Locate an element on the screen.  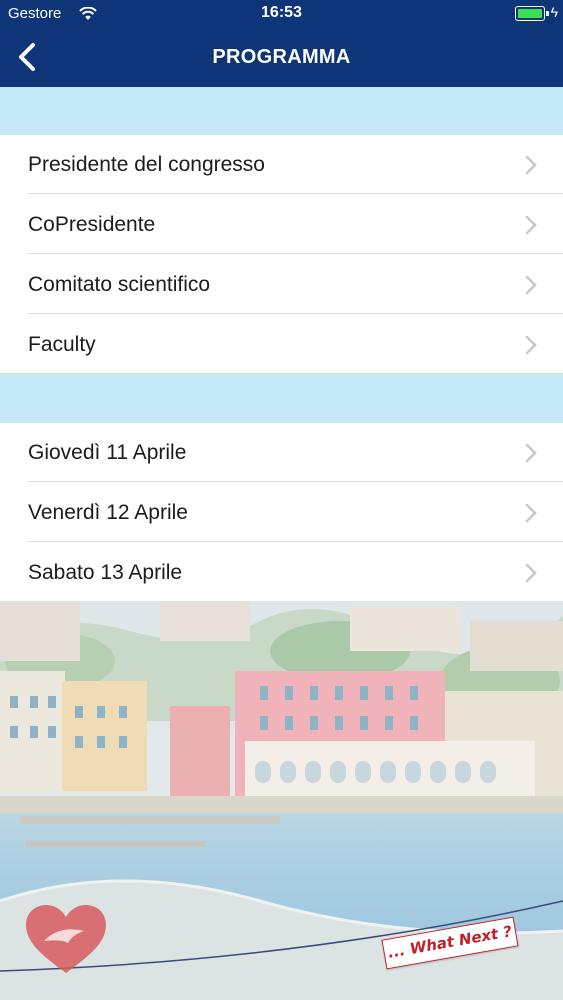
row-label: Presidente del congresso is located at coordinates (146, 164).